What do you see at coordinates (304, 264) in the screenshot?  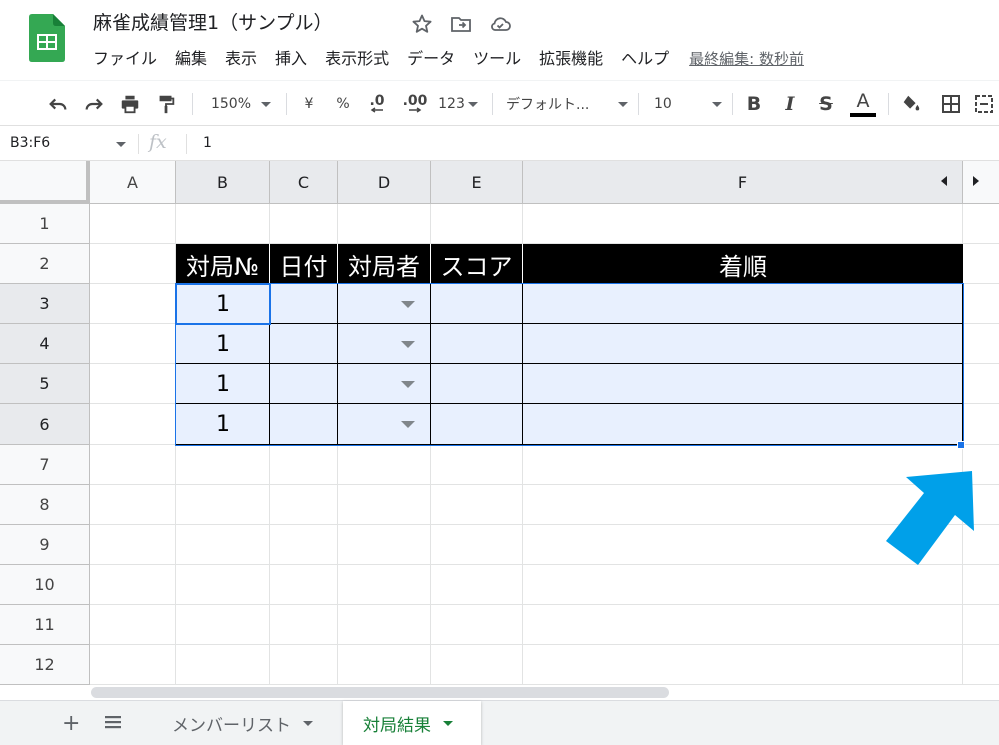 I see `table-header-date: 日付` at bounding box center [304, 264].